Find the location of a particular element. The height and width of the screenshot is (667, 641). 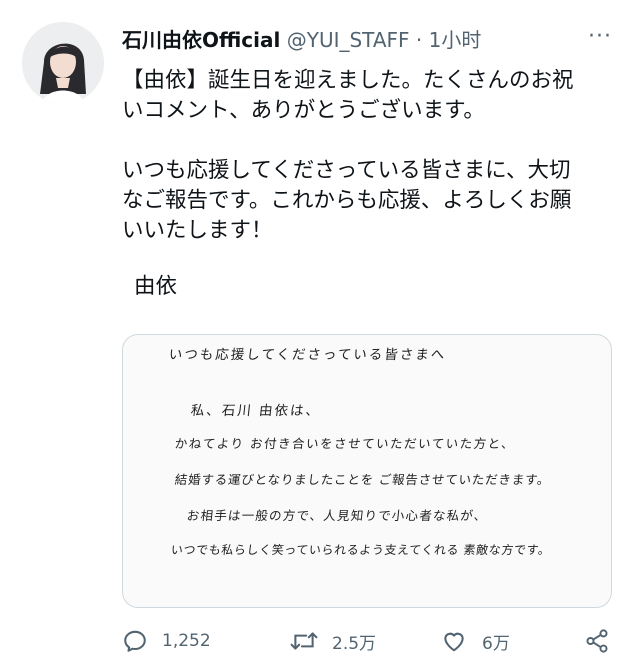

letter-line: いつも応援してくださっている皆さまへ is located at coordinates (307, 355).